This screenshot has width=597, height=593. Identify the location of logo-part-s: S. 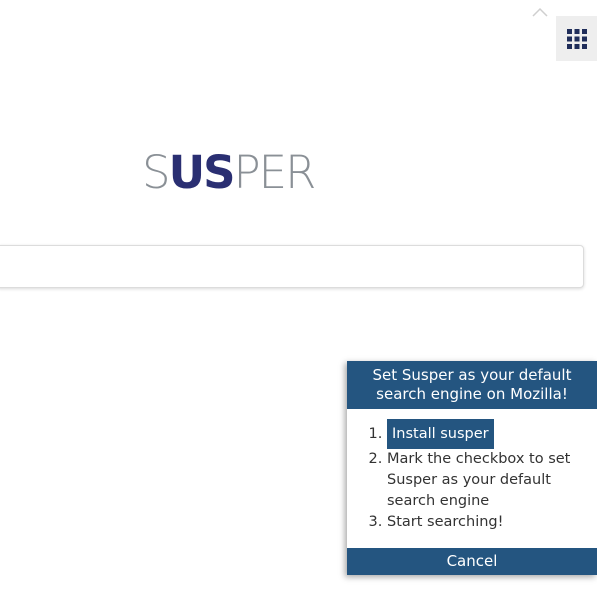
(156, 172).